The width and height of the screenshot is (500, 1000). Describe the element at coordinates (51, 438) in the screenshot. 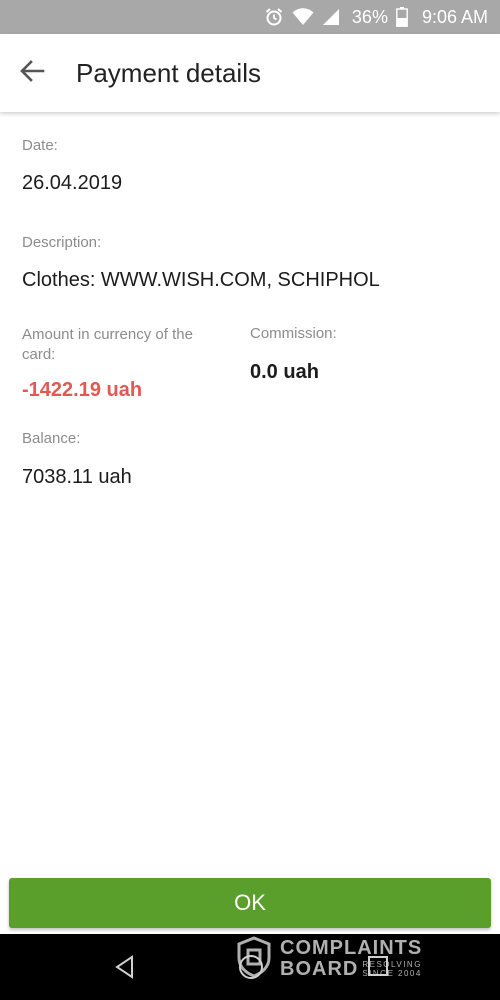

I see `balance-label: Balance:` at that location.